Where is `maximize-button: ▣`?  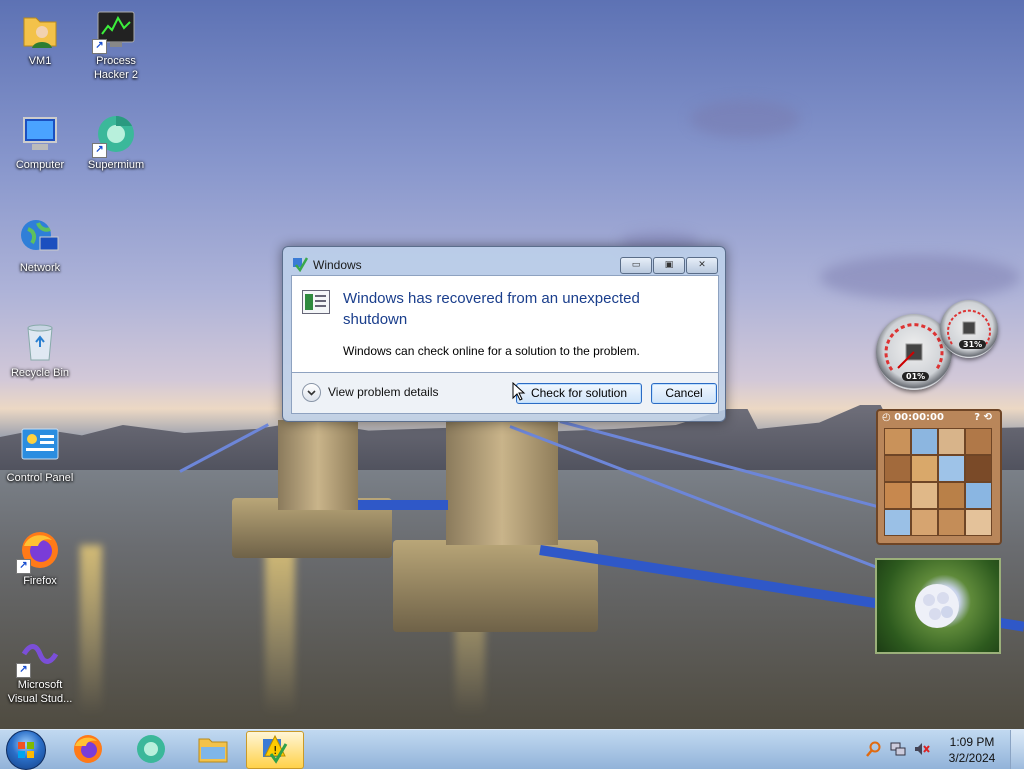 maximize-button: ▣ is located at coordinates (669, 265).